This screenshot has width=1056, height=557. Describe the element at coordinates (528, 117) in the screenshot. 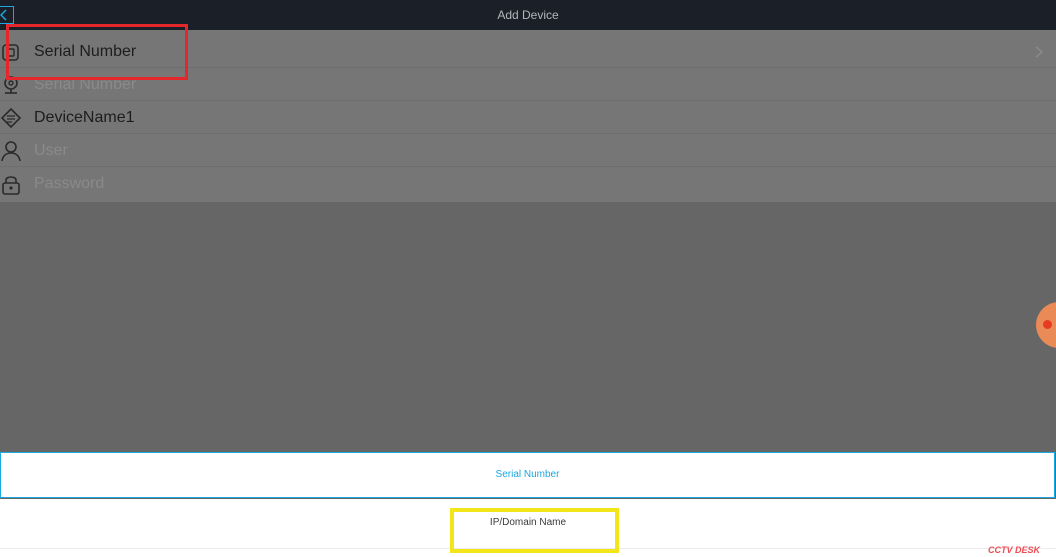

I see `device-name-row: DeviceName1` at that location.